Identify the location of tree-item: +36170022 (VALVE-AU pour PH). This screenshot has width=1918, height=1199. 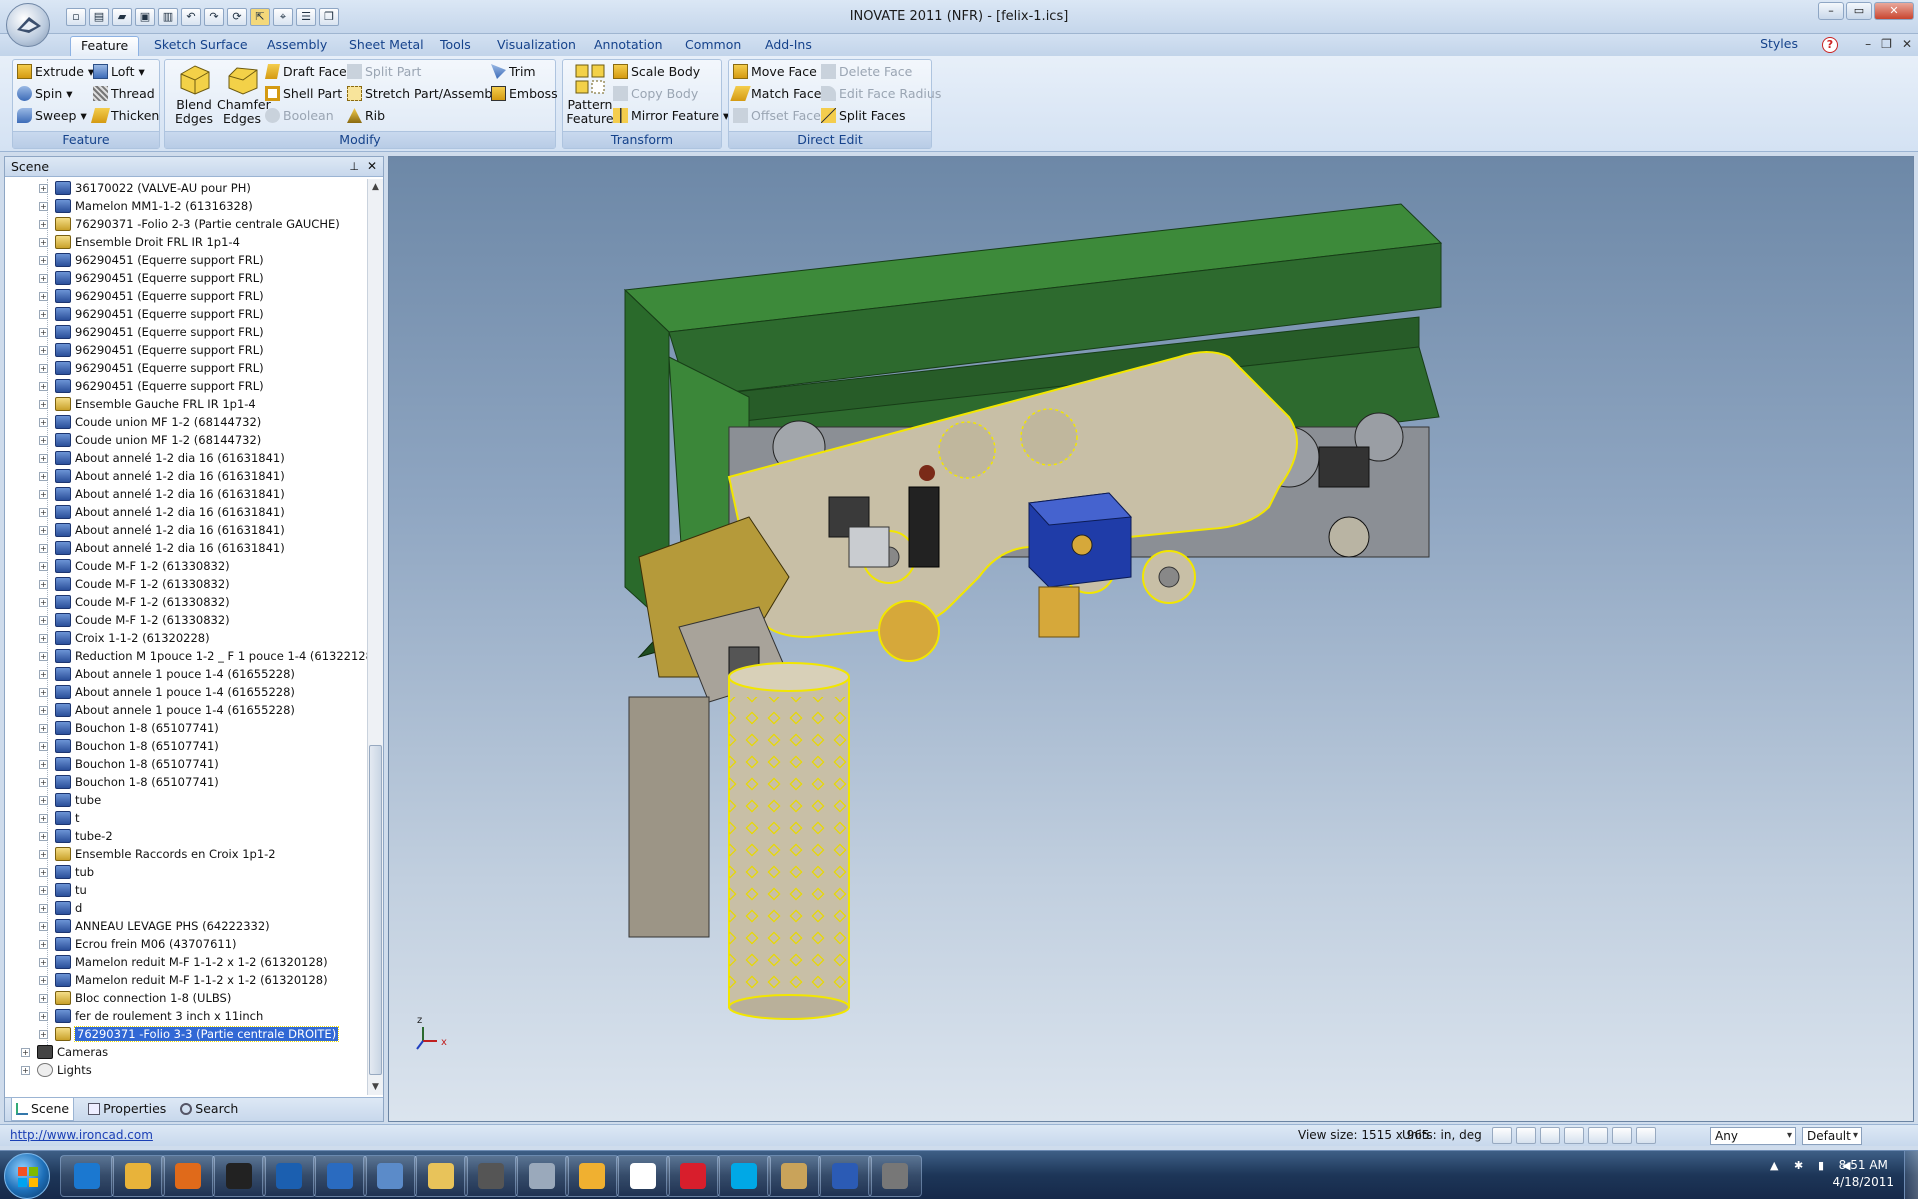
(186, 188).